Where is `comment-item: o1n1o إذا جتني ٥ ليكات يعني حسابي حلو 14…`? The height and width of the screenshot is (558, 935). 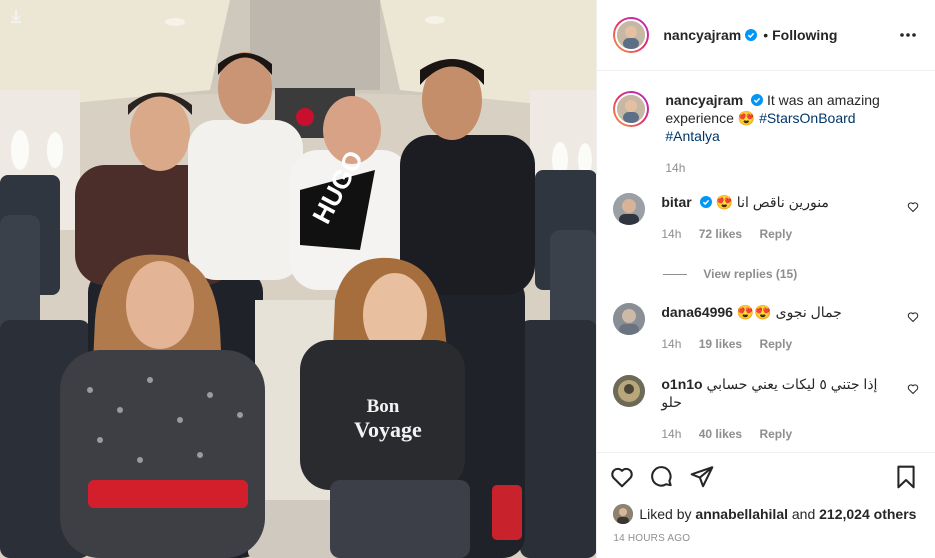 comment-item: o1n1o إذا جتني ٥ ليكات يعني حسابي حلو 14… is located at coordinates (766, 409).